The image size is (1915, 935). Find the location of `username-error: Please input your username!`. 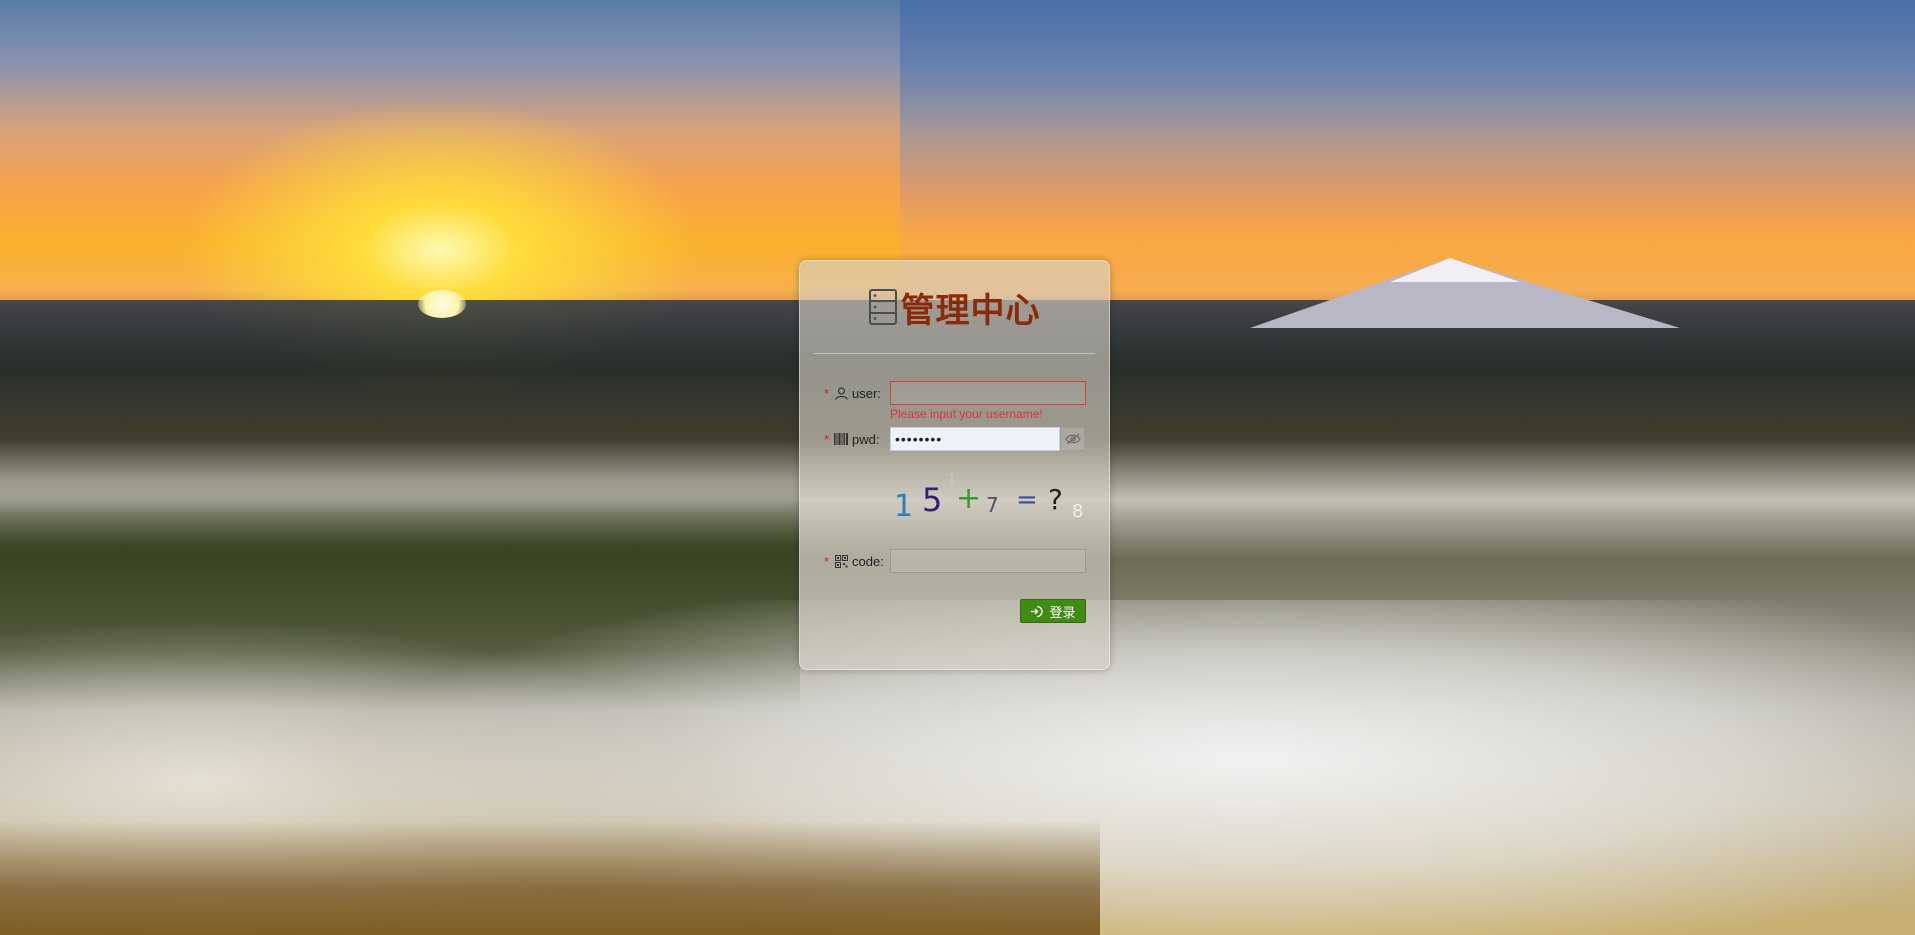

username-error: Please input your username! is located at coordinates (966, 414).